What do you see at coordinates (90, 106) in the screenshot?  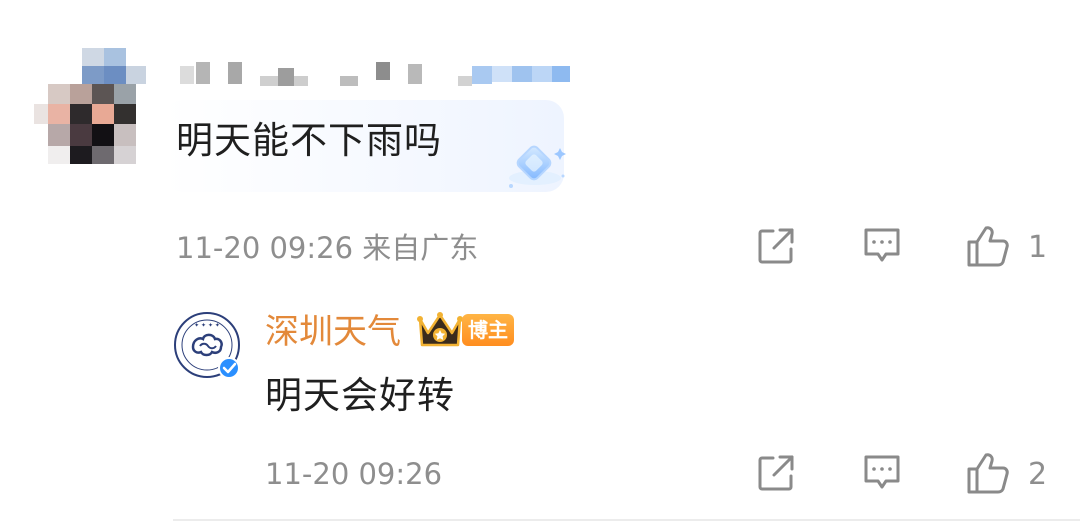 I see `avatar` at bounding box center [90, 106].